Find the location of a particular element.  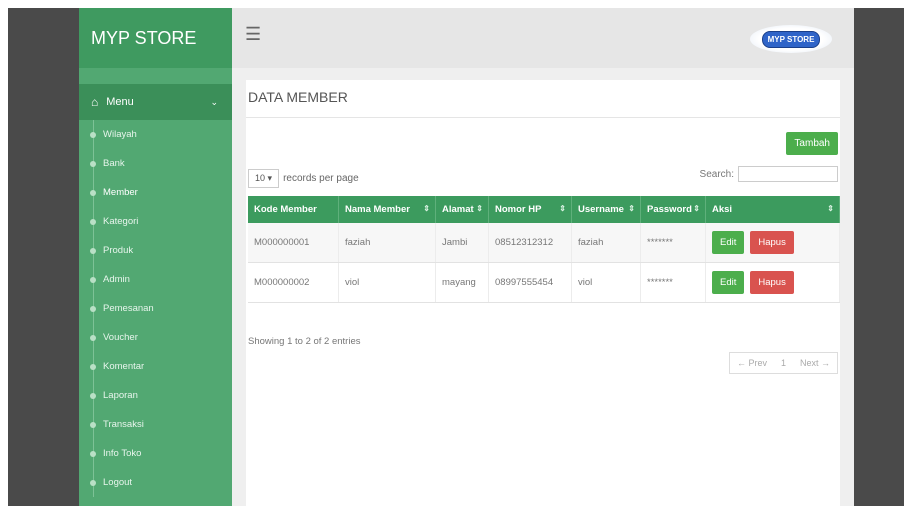

column-header-nomor-hp: Nomor HP ⇕ is located at coordinates (530, 209).